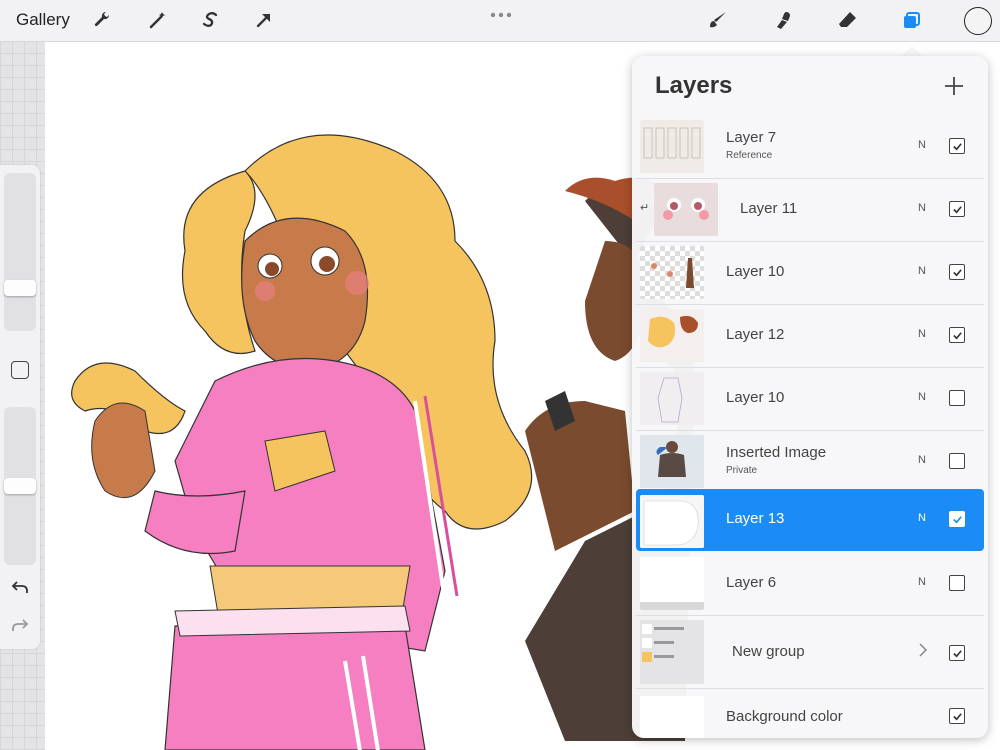  Describe the element at coordinates (672, 652) in the screenshot. I see `group-thumbnail` at that location.